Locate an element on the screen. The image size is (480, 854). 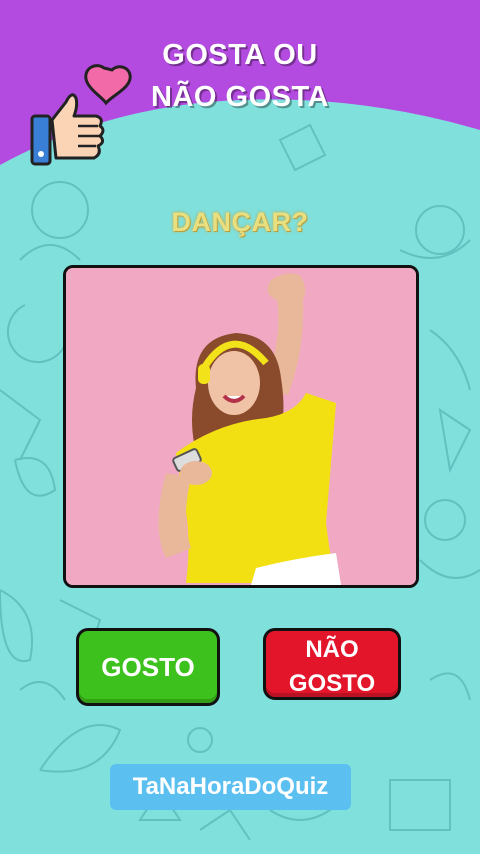
dislike-button: NÃO GOSTO is located at coordinates (332, 664).